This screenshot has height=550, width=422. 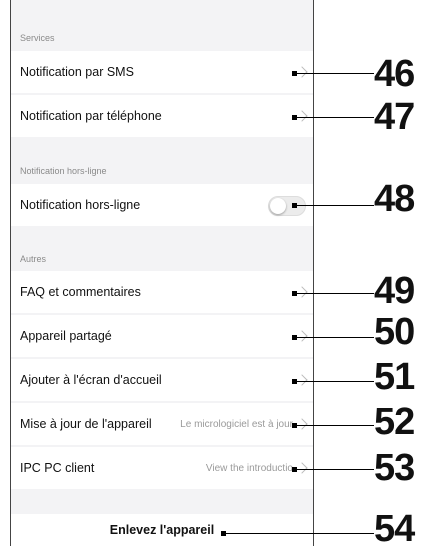 I want to click on shared-device-label: Appareil partagé, so click(x=66, y=336).